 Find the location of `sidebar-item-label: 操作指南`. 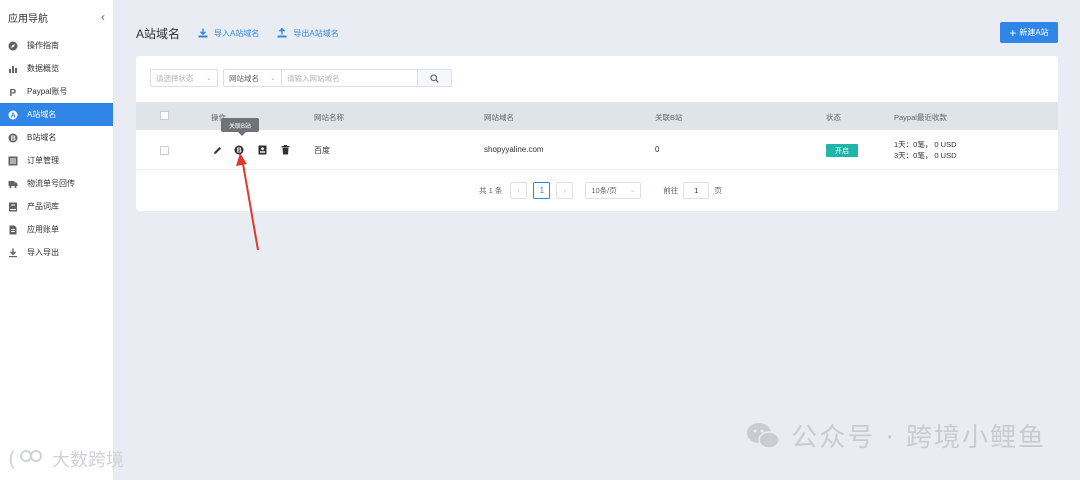

sidebar-item-label: 操作指南 is located at coordinates (43, 45).